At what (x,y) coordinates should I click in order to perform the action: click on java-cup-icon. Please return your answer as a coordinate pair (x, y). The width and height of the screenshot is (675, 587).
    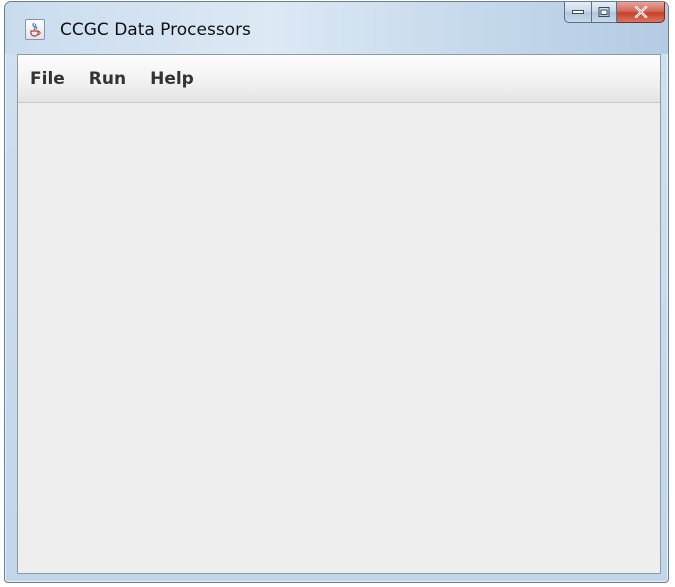
    Looking at the image, I should click on (35, 29).